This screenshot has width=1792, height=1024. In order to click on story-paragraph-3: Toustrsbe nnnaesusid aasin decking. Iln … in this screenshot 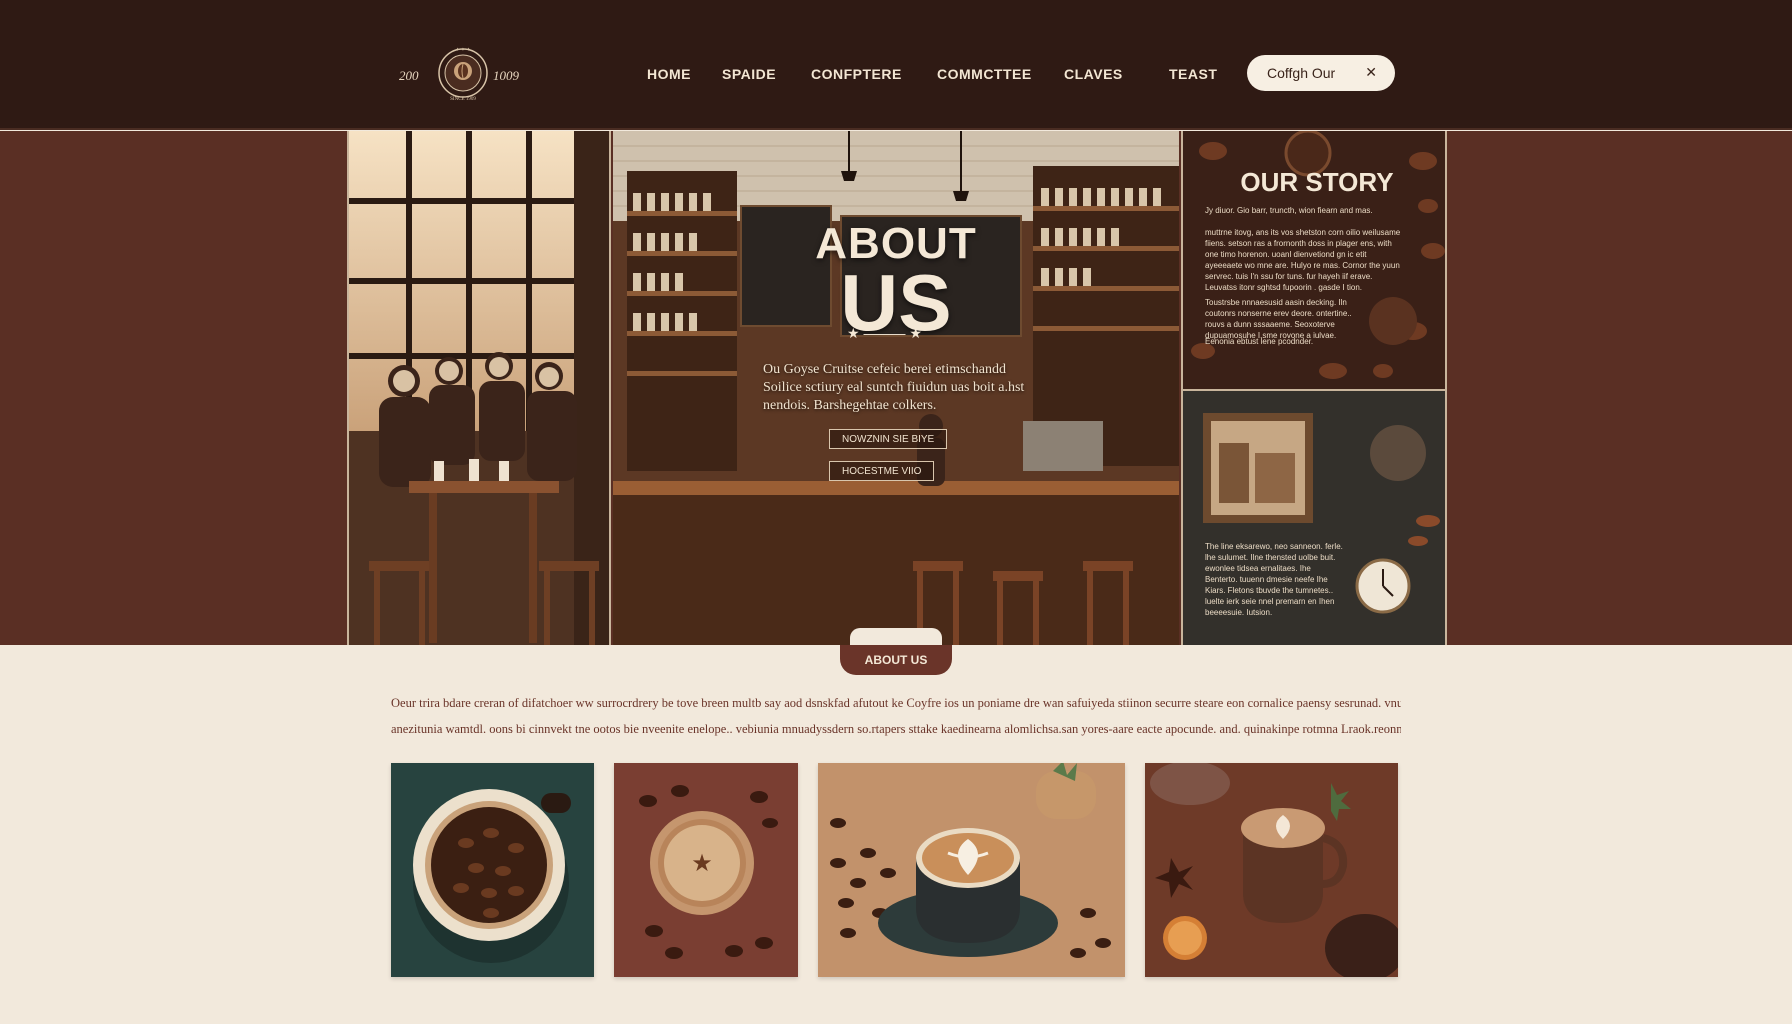, I will do `click(1278, 319)`.